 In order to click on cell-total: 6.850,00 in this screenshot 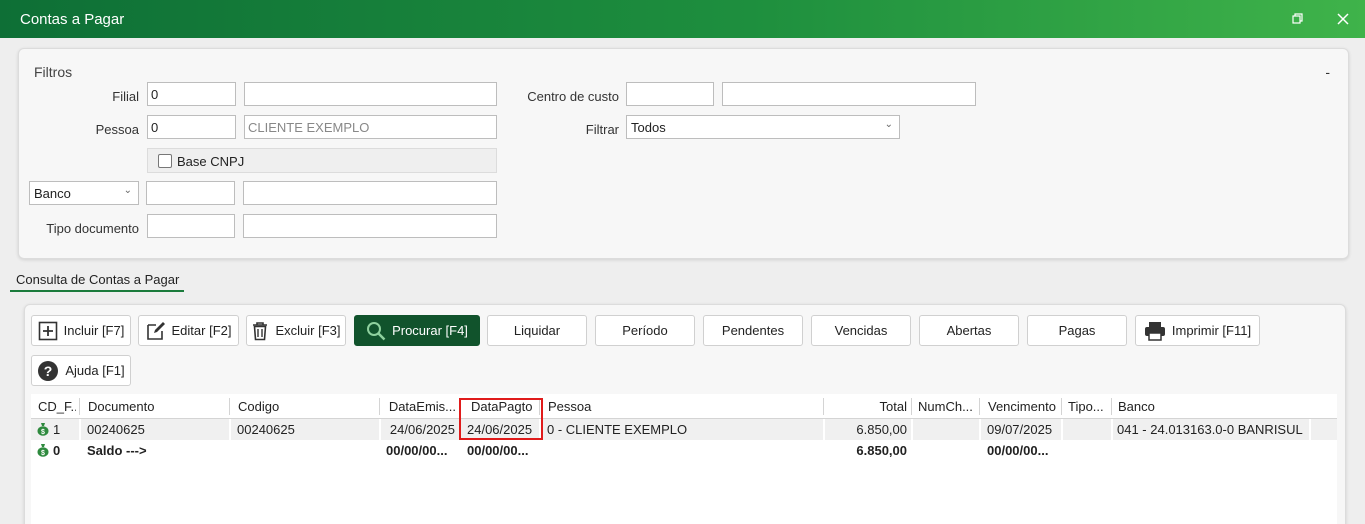, I will do `click(881, 429)`.